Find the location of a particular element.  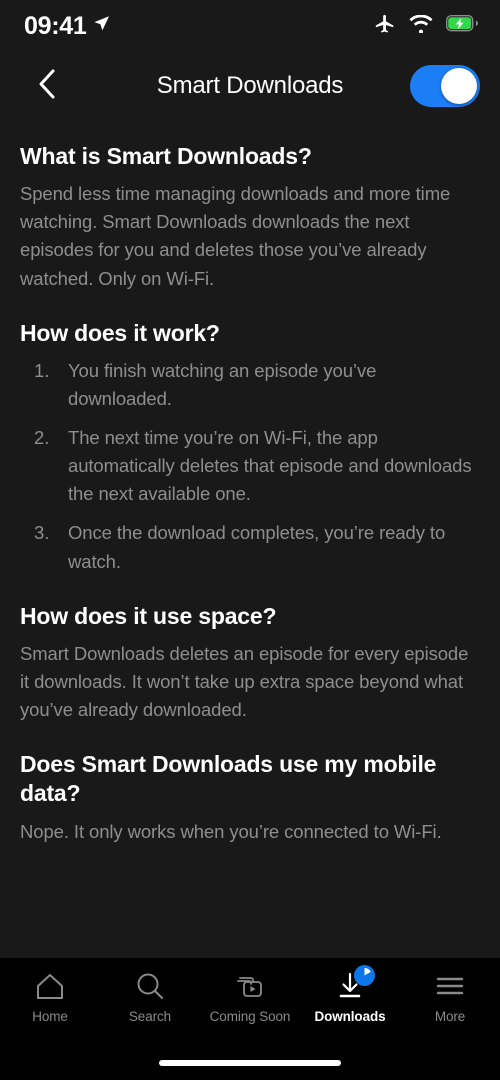

tab-coming-soon: Coming Soon is located at coordinates (250, 997).